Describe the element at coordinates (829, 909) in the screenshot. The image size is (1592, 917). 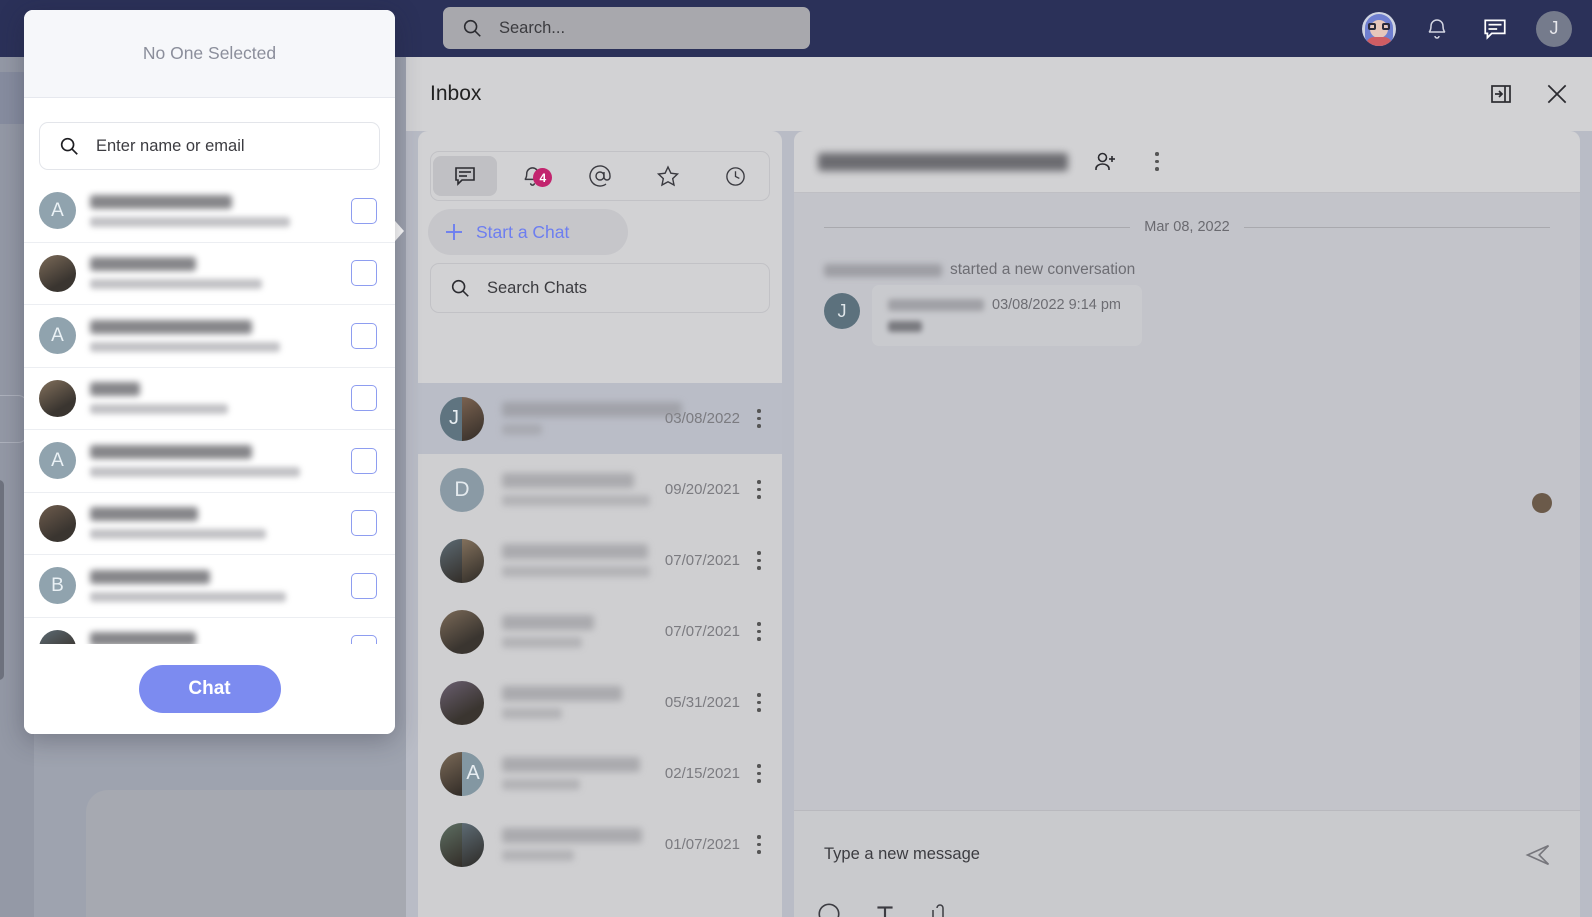
I see `emoji-icon` at that location.